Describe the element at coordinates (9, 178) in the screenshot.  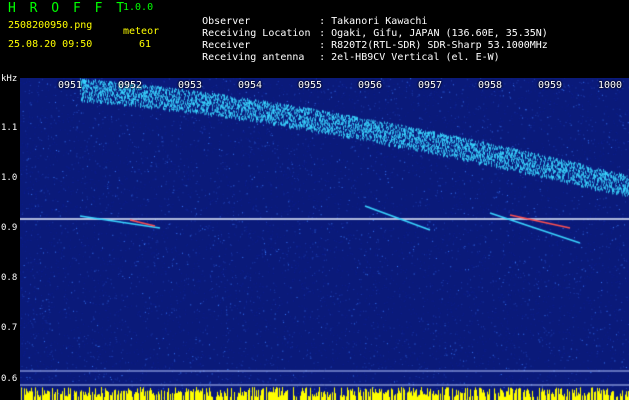
I see `freq-tick: 1.0` at that location.